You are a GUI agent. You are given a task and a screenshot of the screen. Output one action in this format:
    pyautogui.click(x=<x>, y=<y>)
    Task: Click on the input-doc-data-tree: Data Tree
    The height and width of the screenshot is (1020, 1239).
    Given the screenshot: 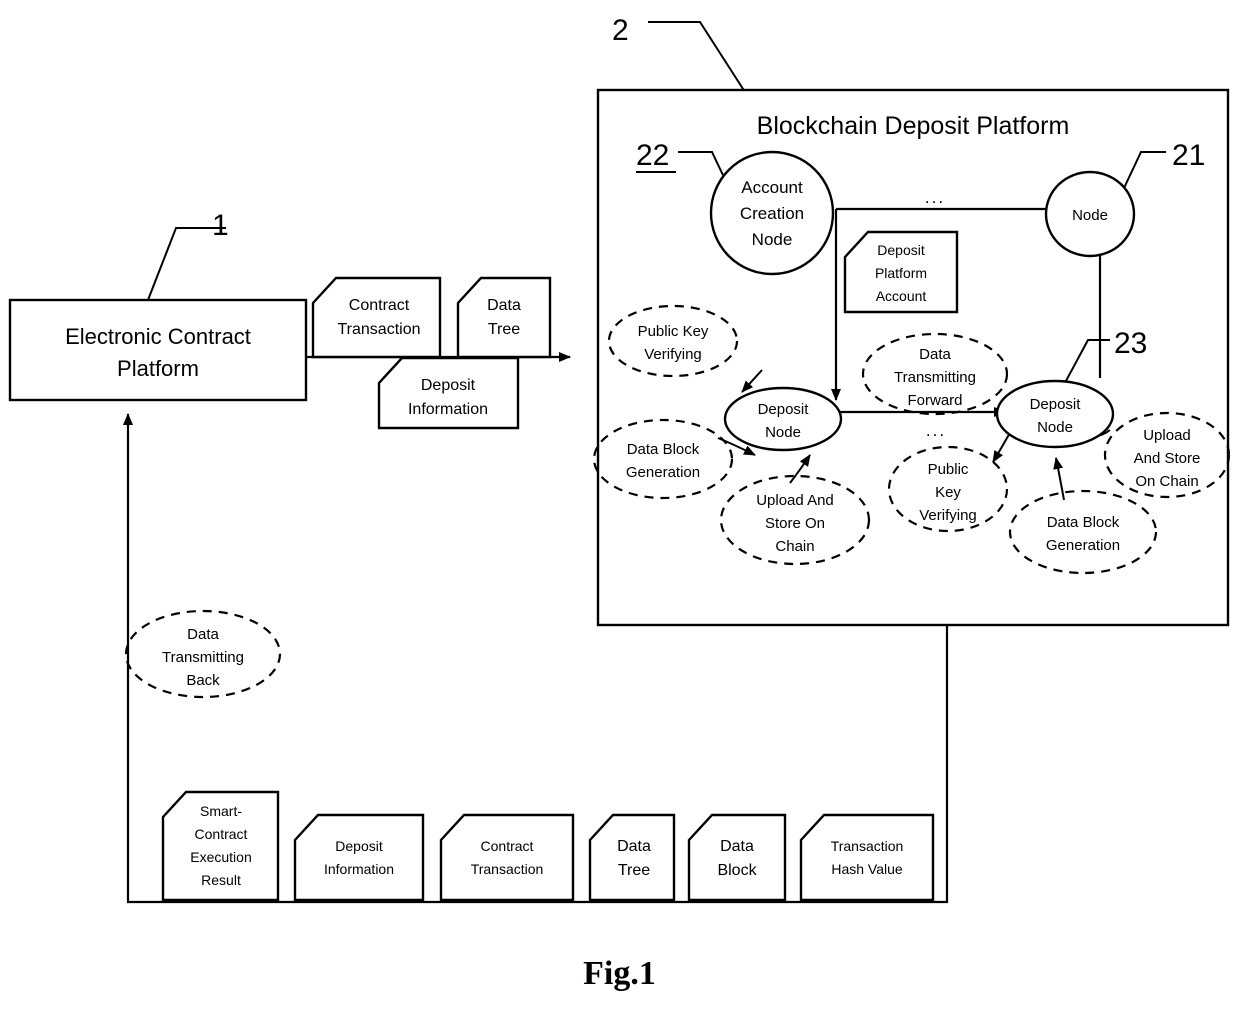 What is the action you would take?
    pyautogui.click(x=504, y=317)
    